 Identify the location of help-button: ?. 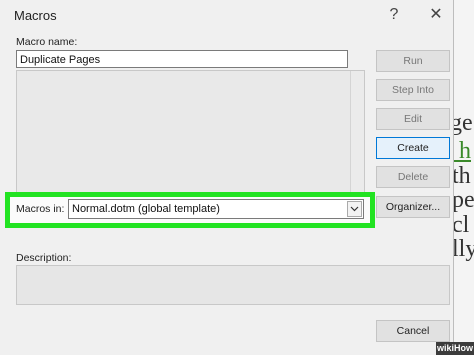
(394, 15).